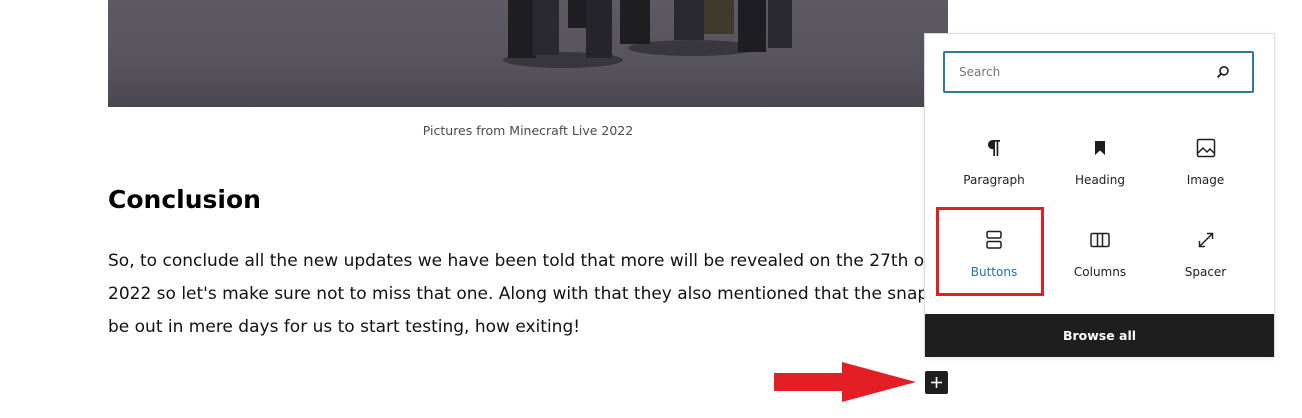 The width and height of the screenshot is (1302, 418). Describe the element at coordinates (1100, 272) in the screenshot. I see `block-label: Columns` at that location.